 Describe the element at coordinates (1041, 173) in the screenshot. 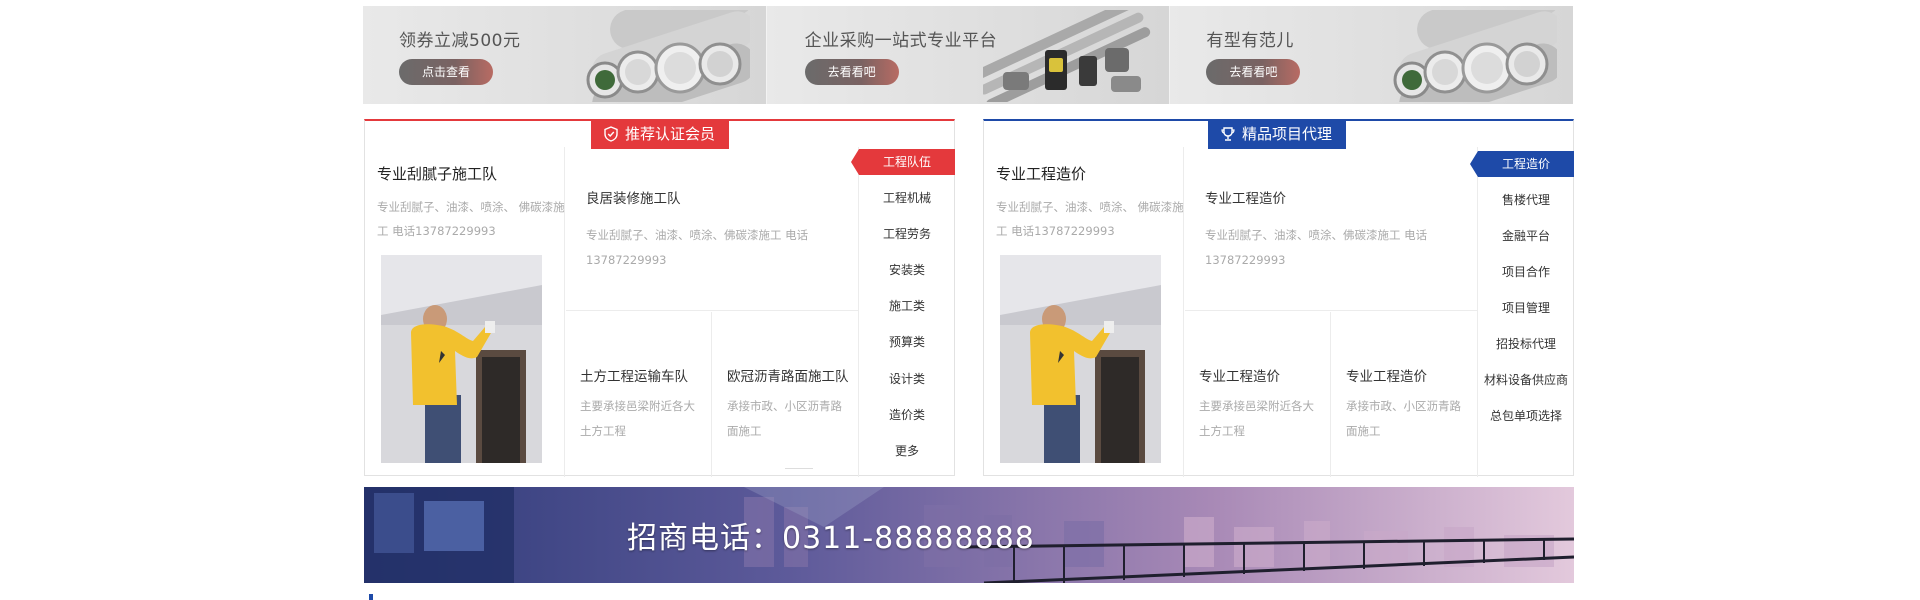

I see `featured-title: 专业工程造价` at that location.